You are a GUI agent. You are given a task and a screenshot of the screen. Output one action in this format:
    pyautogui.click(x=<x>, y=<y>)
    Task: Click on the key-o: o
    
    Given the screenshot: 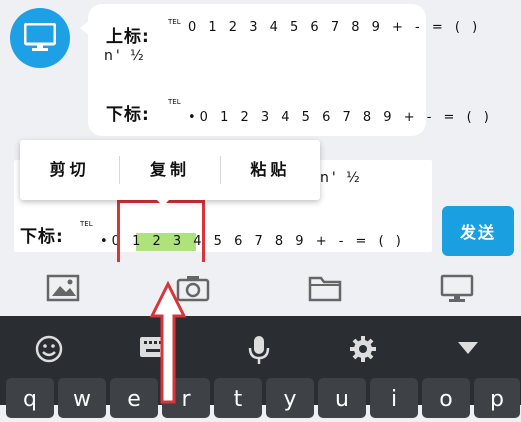 What is the action you would take?
    pyautogui.click(x=446, y=398)
    